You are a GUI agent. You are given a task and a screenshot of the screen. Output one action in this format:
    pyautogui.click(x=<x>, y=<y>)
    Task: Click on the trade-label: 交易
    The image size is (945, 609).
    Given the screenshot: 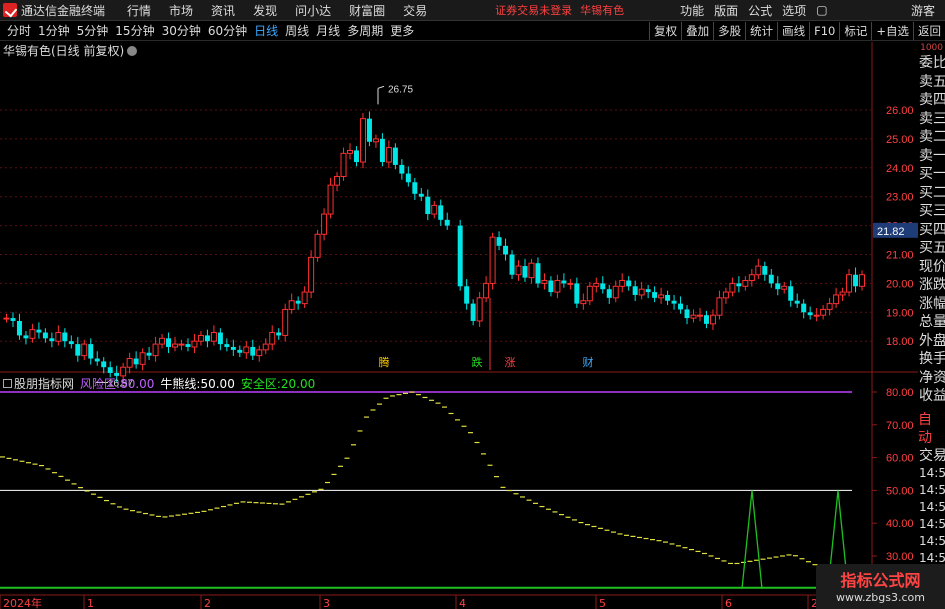 What is the action you would take?
    pyautogui.click(x=931, y=456)
    